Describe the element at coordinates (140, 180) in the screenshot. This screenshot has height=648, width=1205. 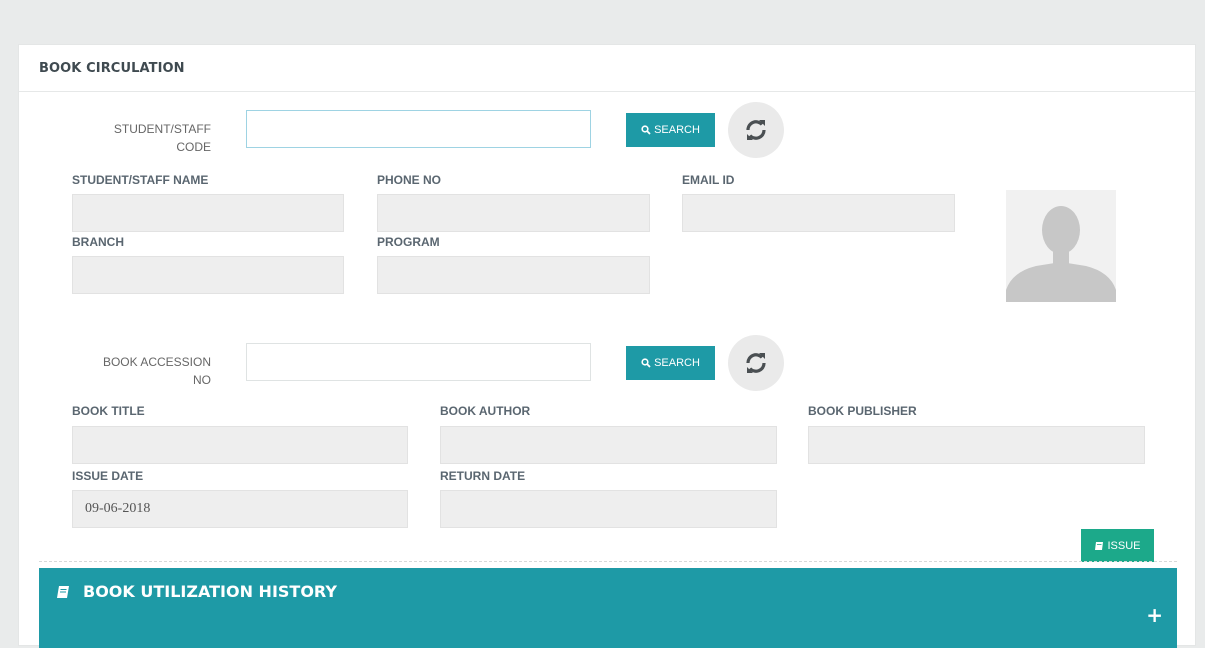
I see `student-name-label: STUDENT/STAFF NAME` at that location.